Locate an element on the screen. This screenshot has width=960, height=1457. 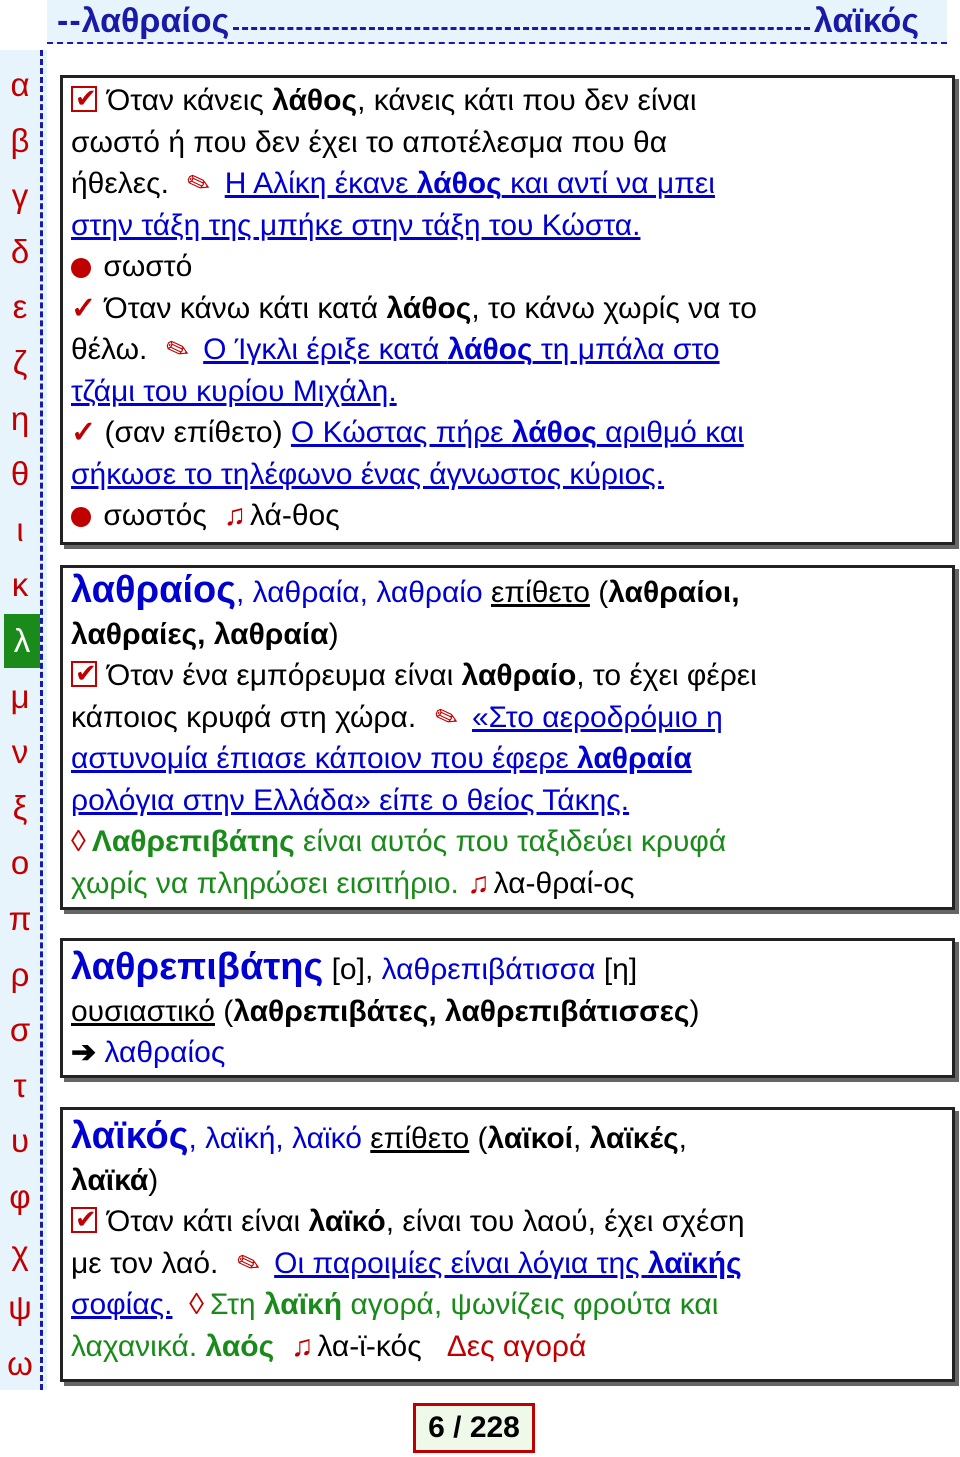
example-link: σήκωσε το τηλέφωνο ένας άγνωστος κύριος. is located at coordinates (367, 474).